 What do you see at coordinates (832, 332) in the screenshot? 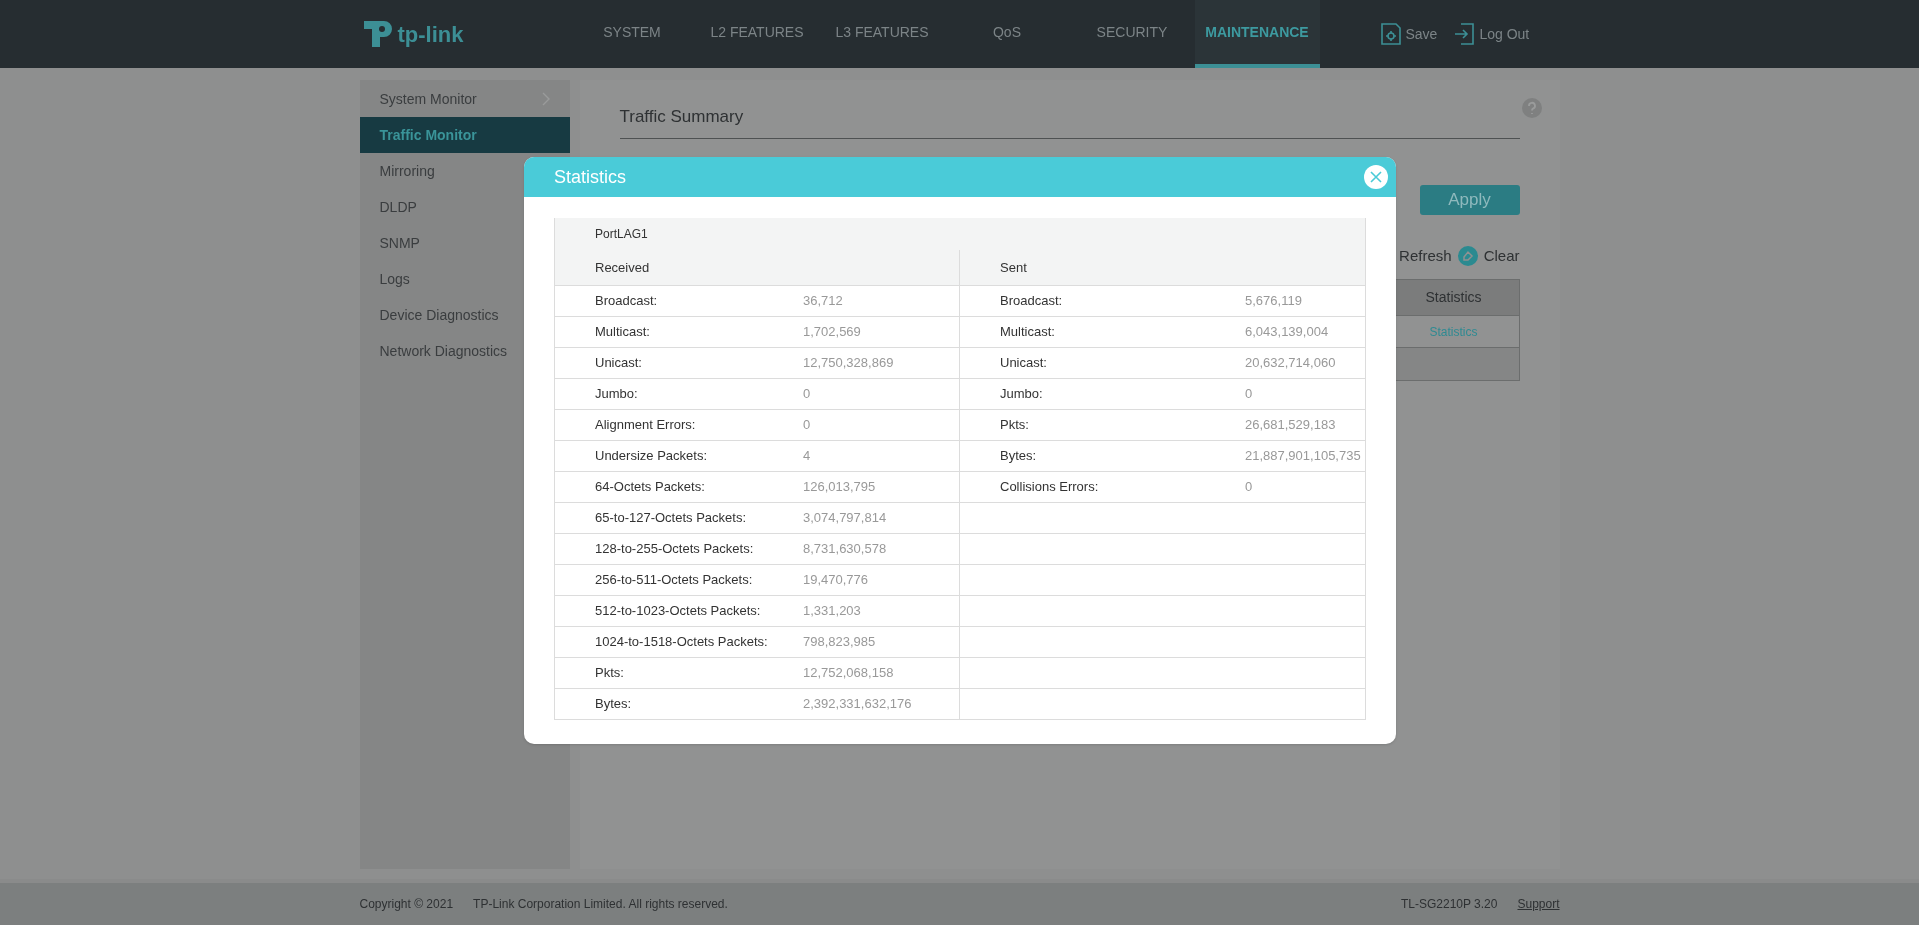
I see `stat-value: 1,702,569` at bounding box center [832, 332].